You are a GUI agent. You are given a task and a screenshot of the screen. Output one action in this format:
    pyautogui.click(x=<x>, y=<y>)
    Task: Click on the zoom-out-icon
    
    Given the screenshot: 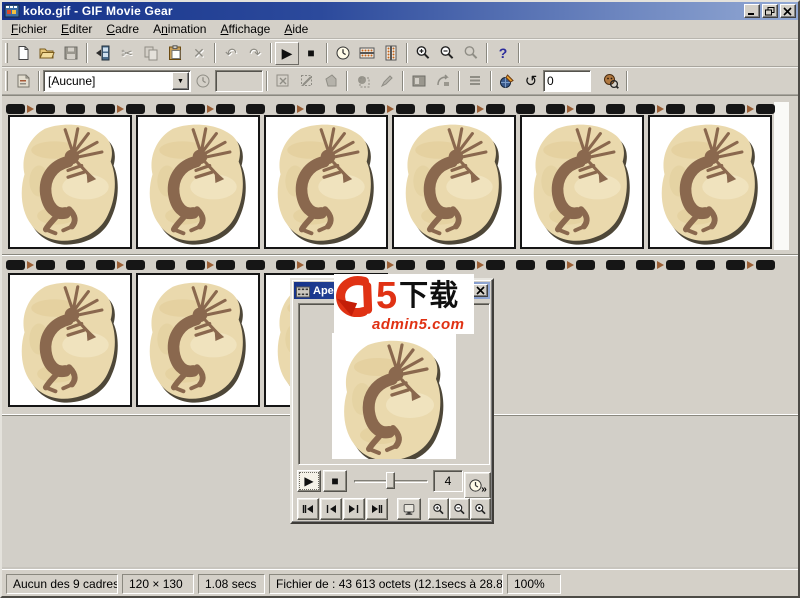 What is the action you would take?
    pyautogui.click(x=459, y=508)
    